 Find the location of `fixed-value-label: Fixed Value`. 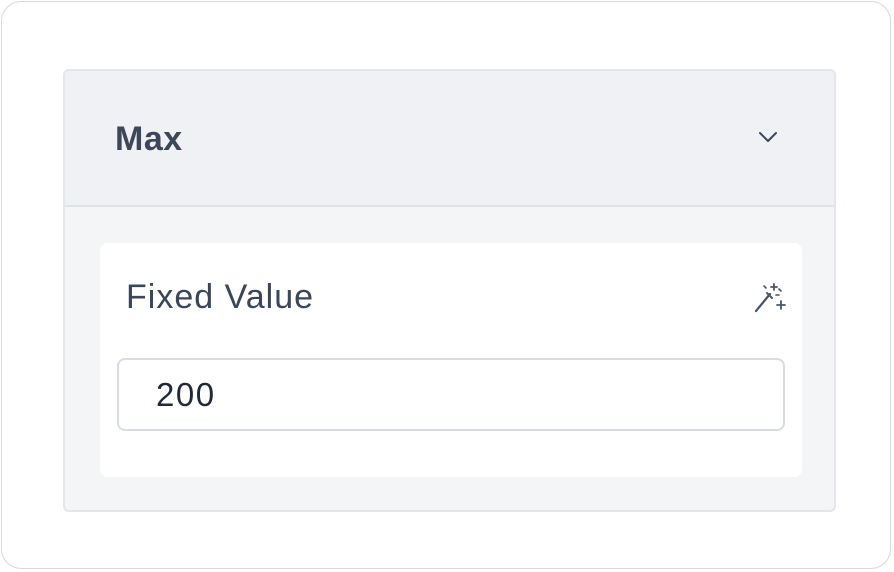

fixed-value-label: Fixed Value is located at coordinates (220, 297).